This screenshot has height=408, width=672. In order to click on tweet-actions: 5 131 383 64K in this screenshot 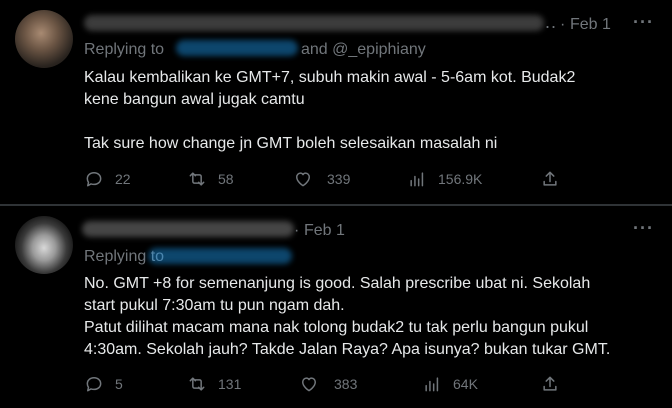, I will do `click(324, 384)`.